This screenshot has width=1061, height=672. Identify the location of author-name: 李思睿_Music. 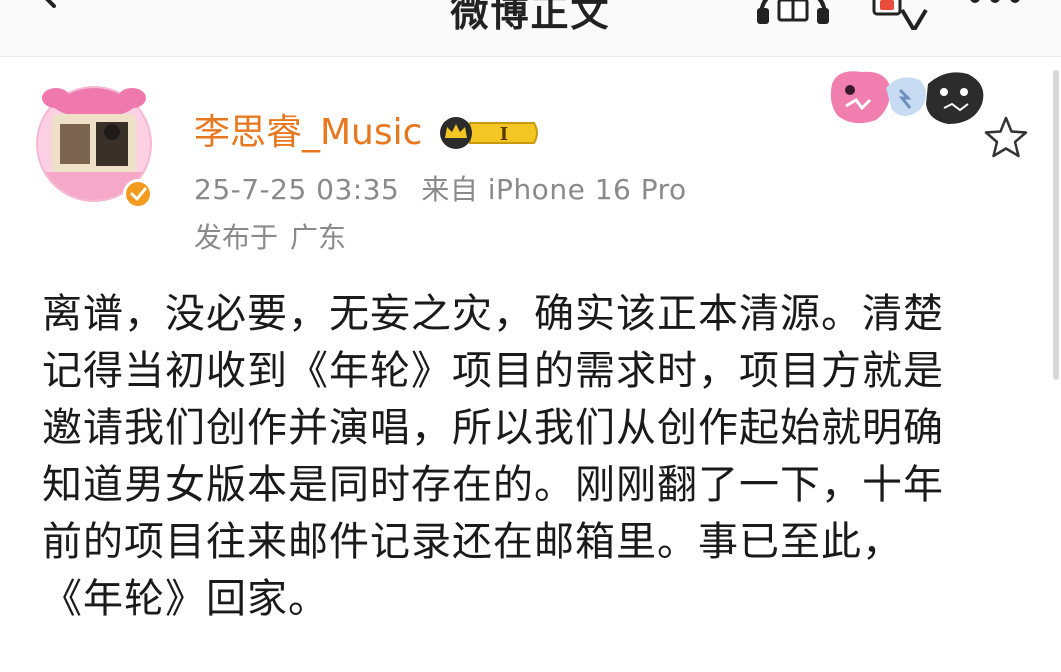
(308, 133).